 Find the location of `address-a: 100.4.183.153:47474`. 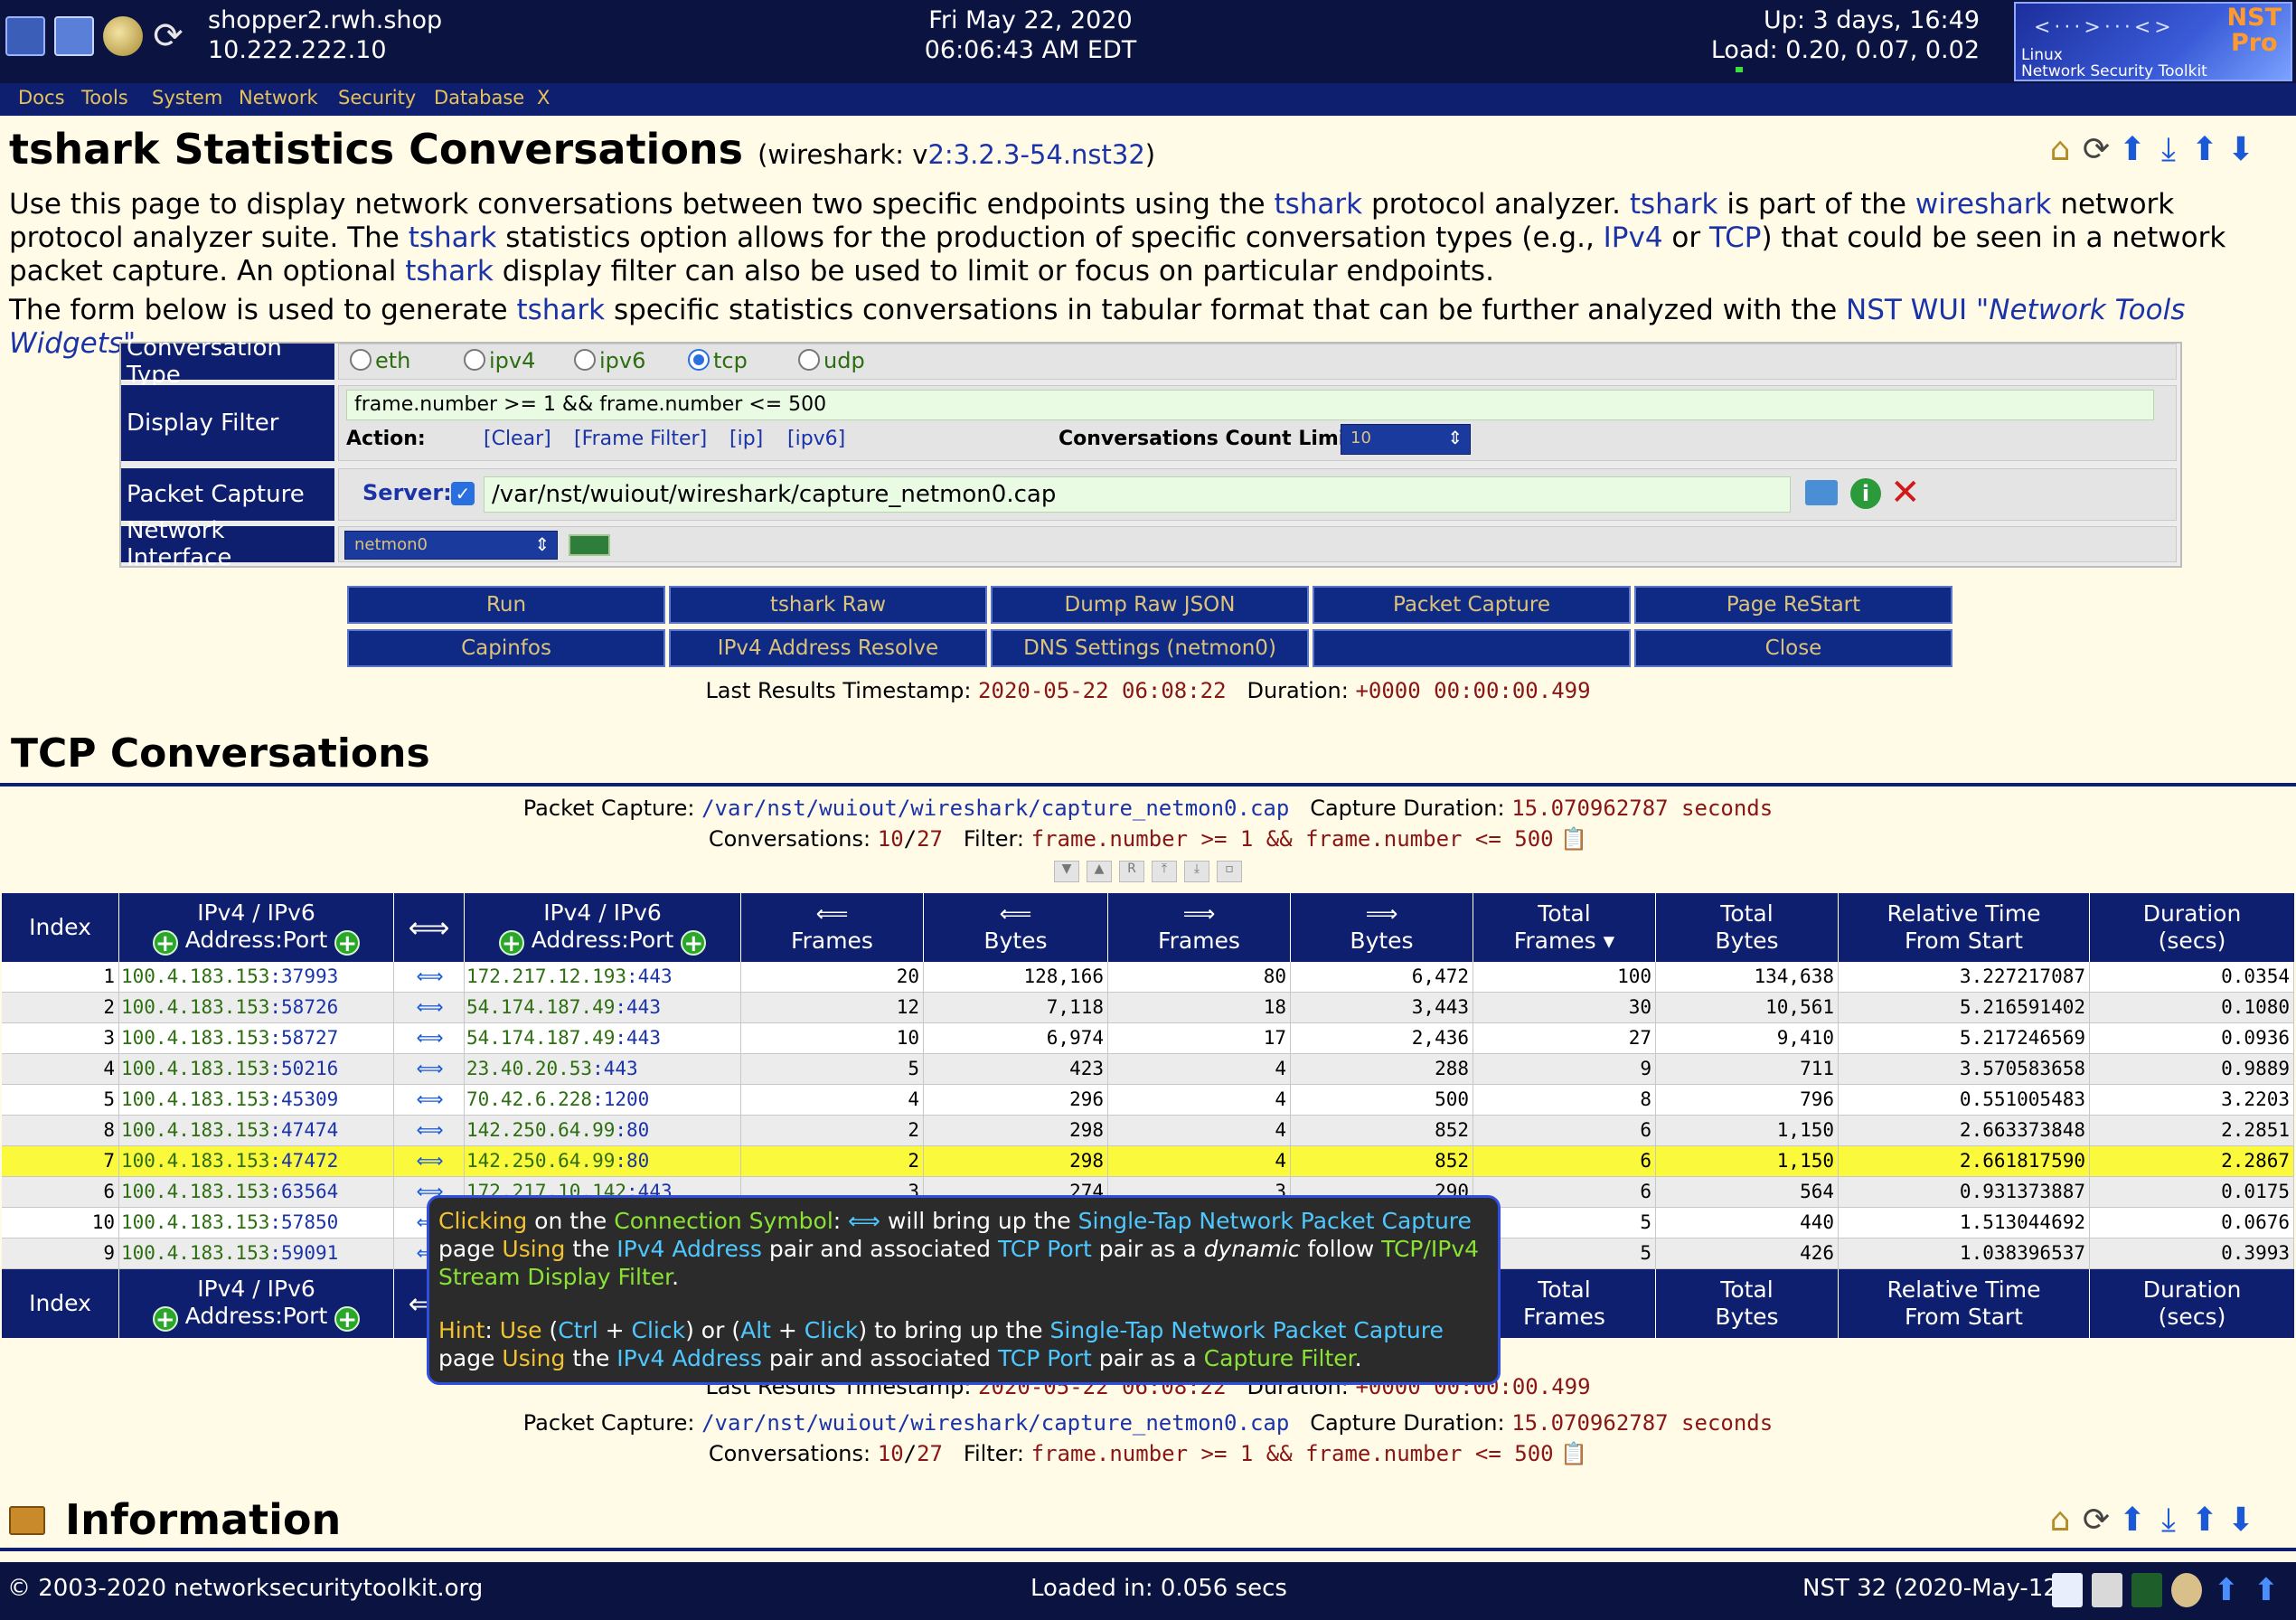

address-a: 100.4.183.153:47474 is located at coordinates (256, 1130).